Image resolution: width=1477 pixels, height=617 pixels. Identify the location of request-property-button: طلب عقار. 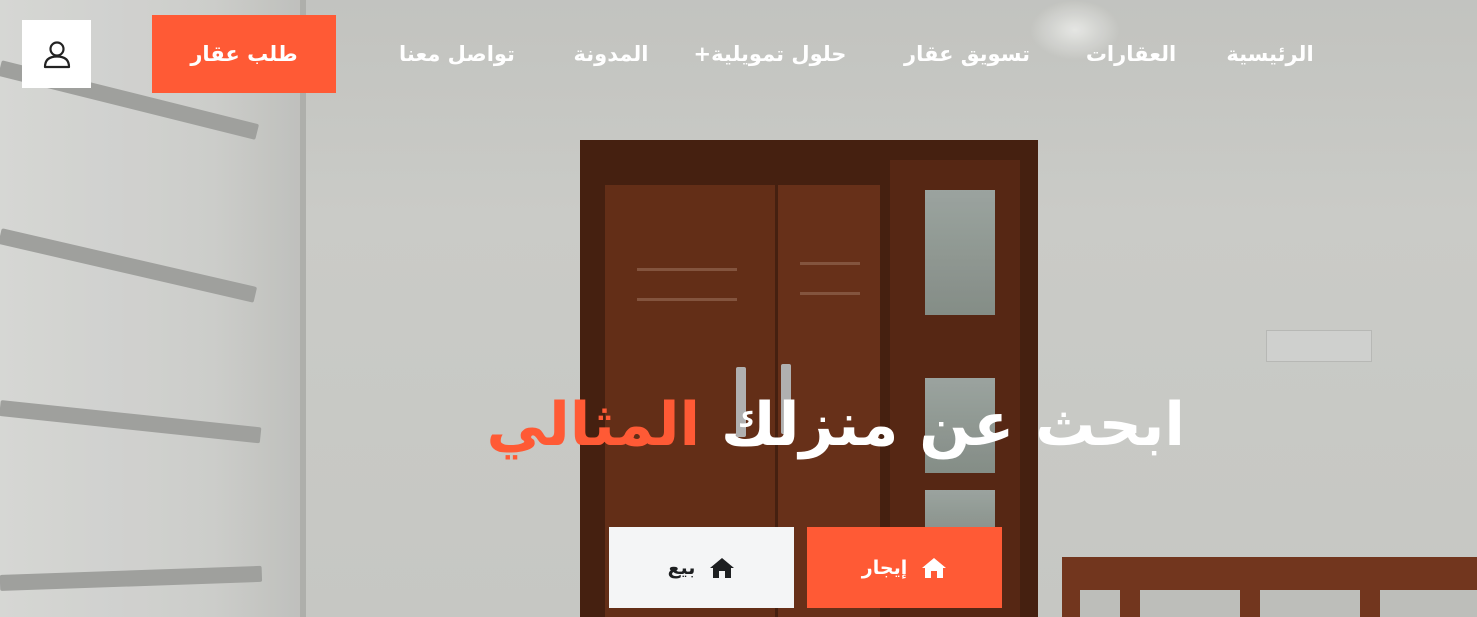
(244, 54).